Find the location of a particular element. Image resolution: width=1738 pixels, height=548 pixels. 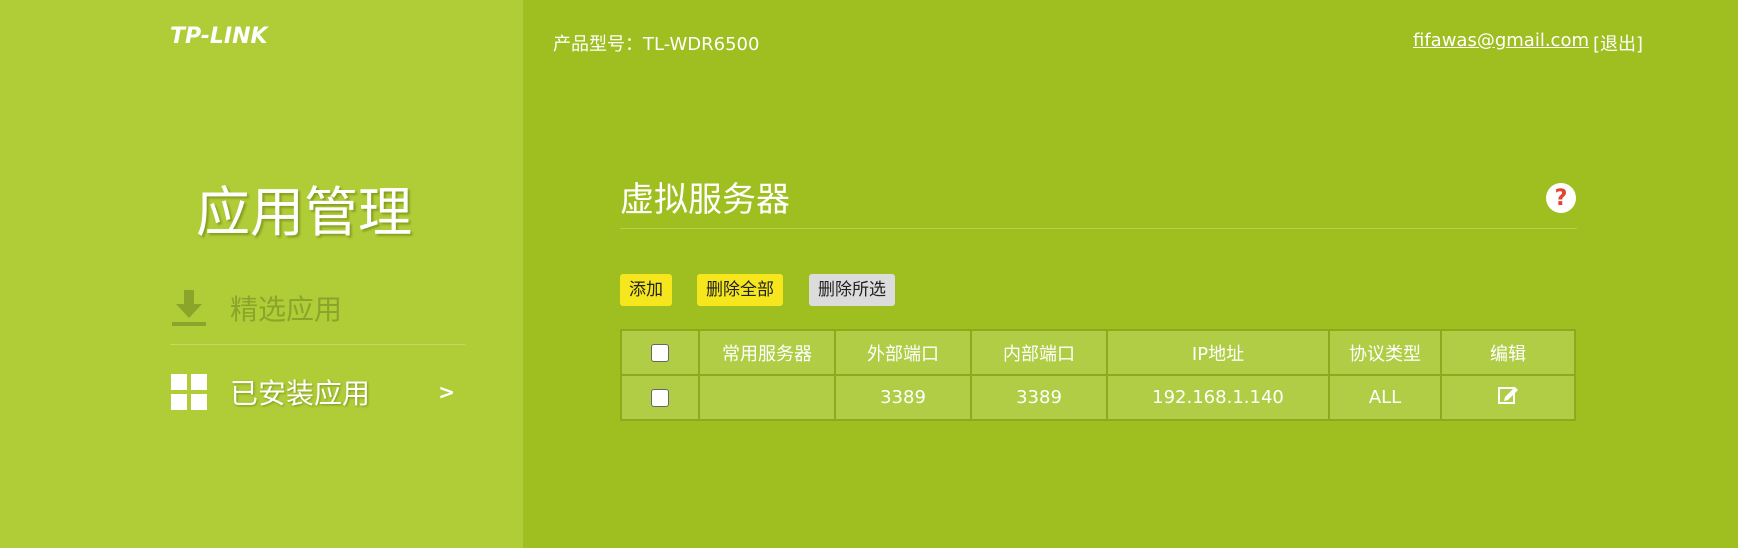

protocol-cell: ALL is located at coordinates (1385, 397).